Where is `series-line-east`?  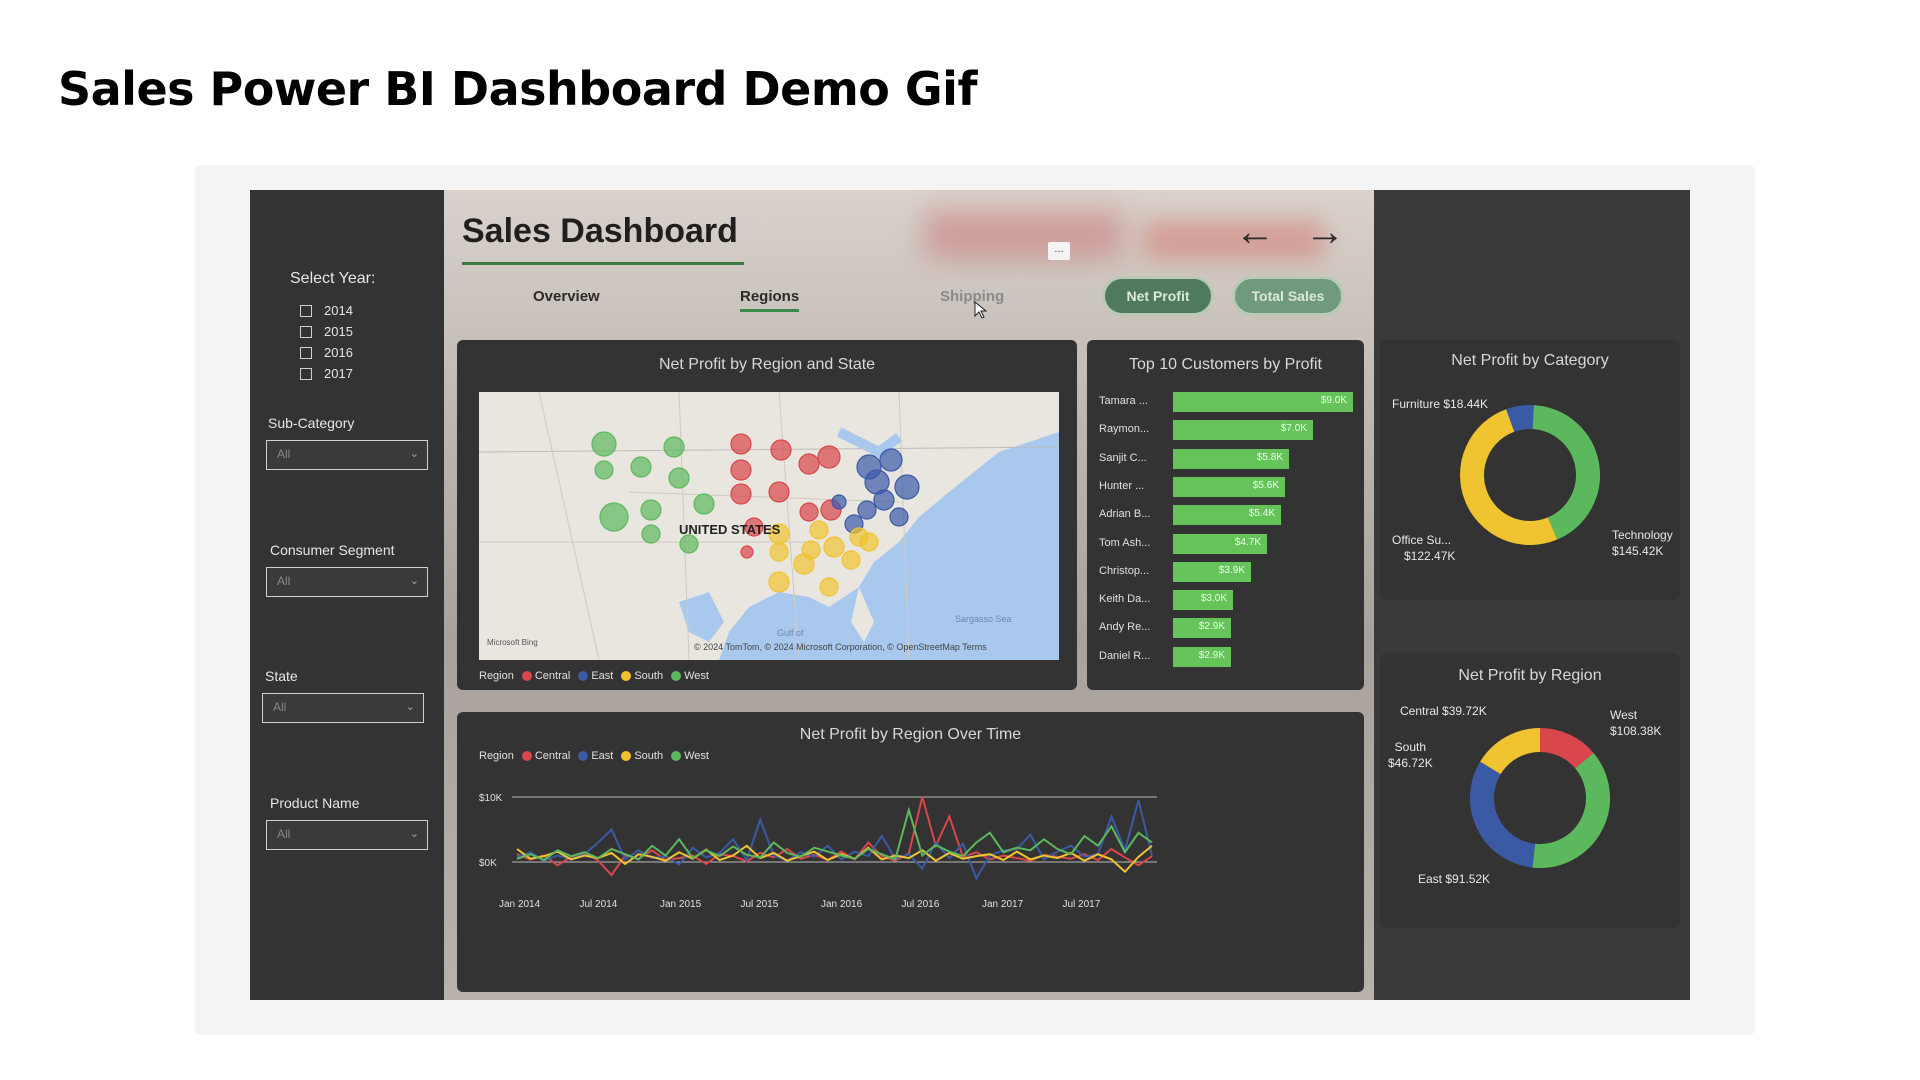
series-line-east is located at coordinates (834, 840).